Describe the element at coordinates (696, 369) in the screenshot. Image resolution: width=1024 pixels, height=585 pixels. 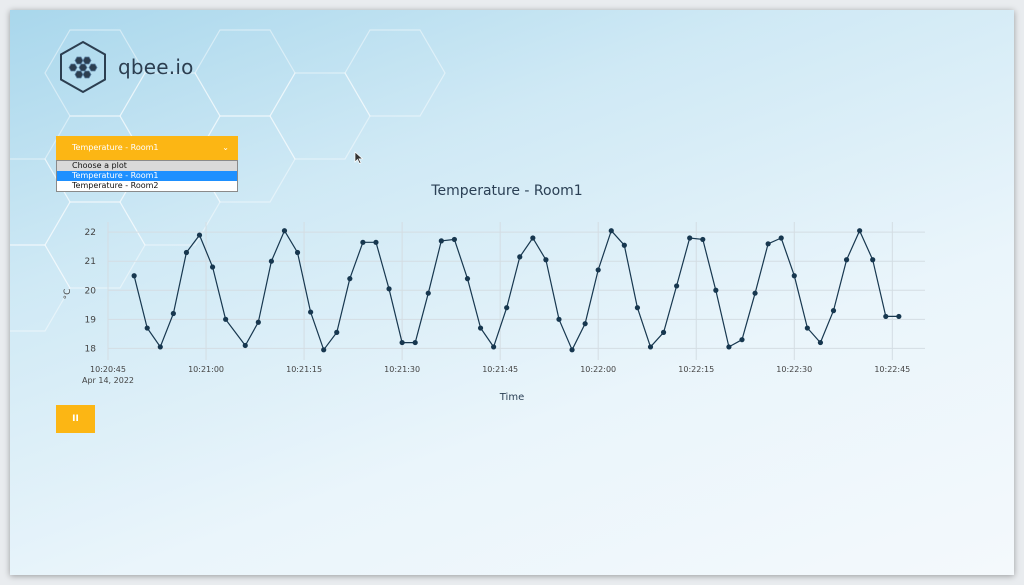
I see `x-tick-label: 10:22:15` at that location.